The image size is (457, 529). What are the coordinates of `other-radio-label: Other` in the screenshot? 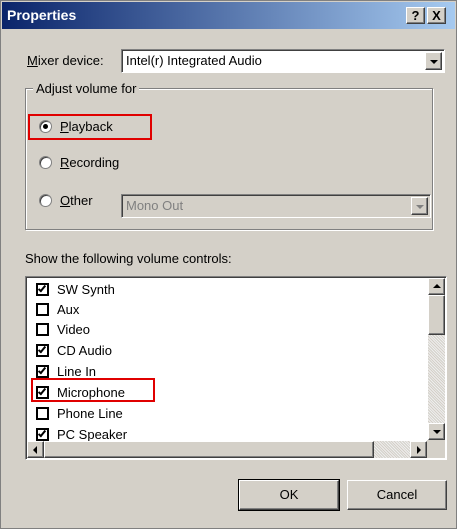 It's located at (76, 200).